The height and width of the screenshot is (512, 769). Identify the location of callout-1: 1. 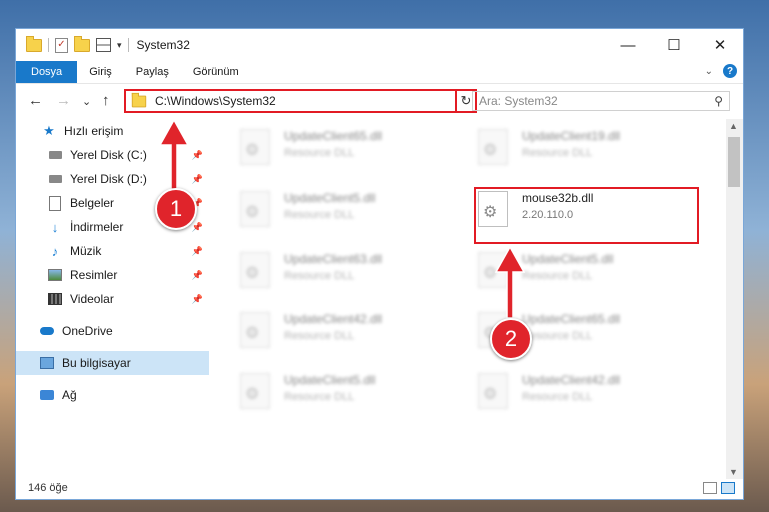
(176, 209).